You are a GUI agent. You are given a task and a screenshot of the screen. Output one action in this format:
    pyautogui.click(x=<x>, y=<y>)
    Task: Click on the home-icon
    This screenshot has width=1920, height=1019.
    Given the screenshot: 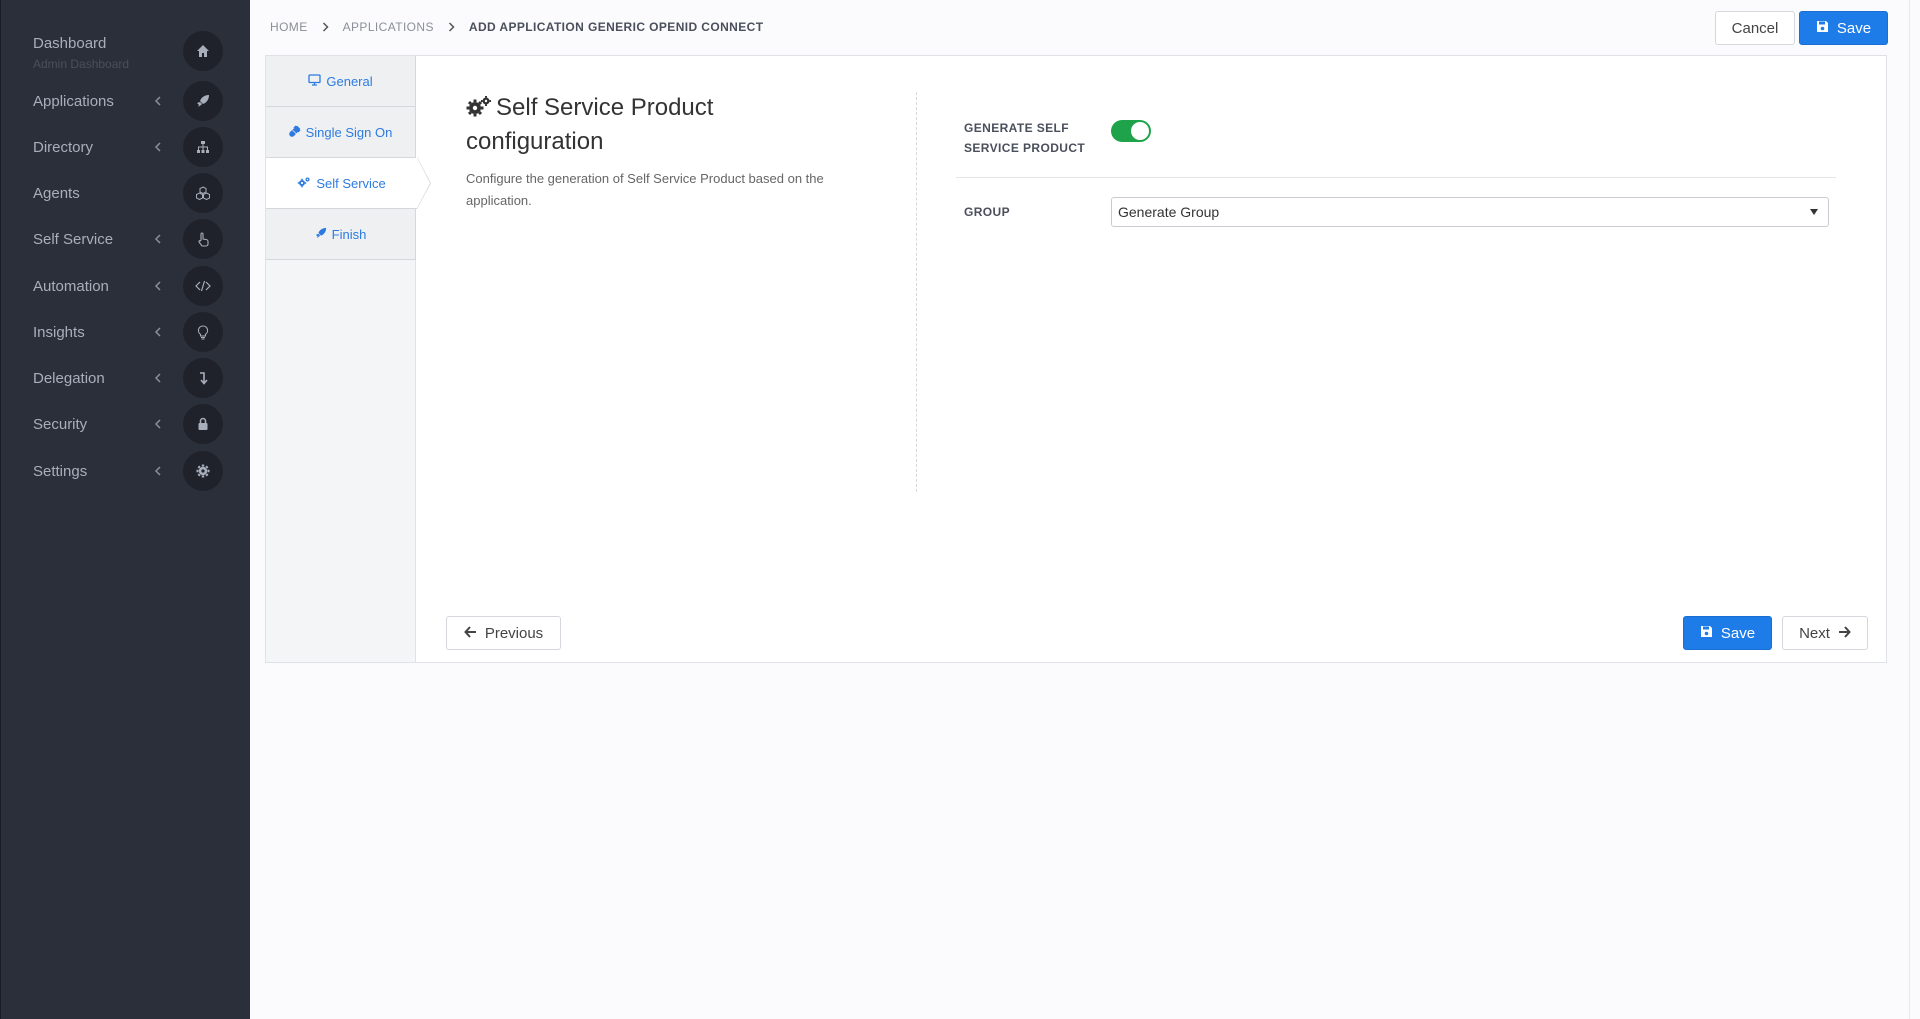 What is the action you would take?
    pyautogui.click(x=203, y=51)
    